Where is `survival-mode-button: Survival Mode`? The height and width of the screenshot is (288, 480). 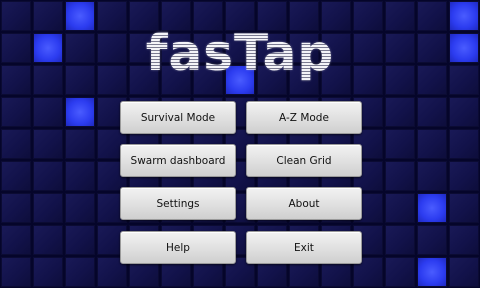
survival-mode-button: Survival Mode is located at coordinates (178, 117).